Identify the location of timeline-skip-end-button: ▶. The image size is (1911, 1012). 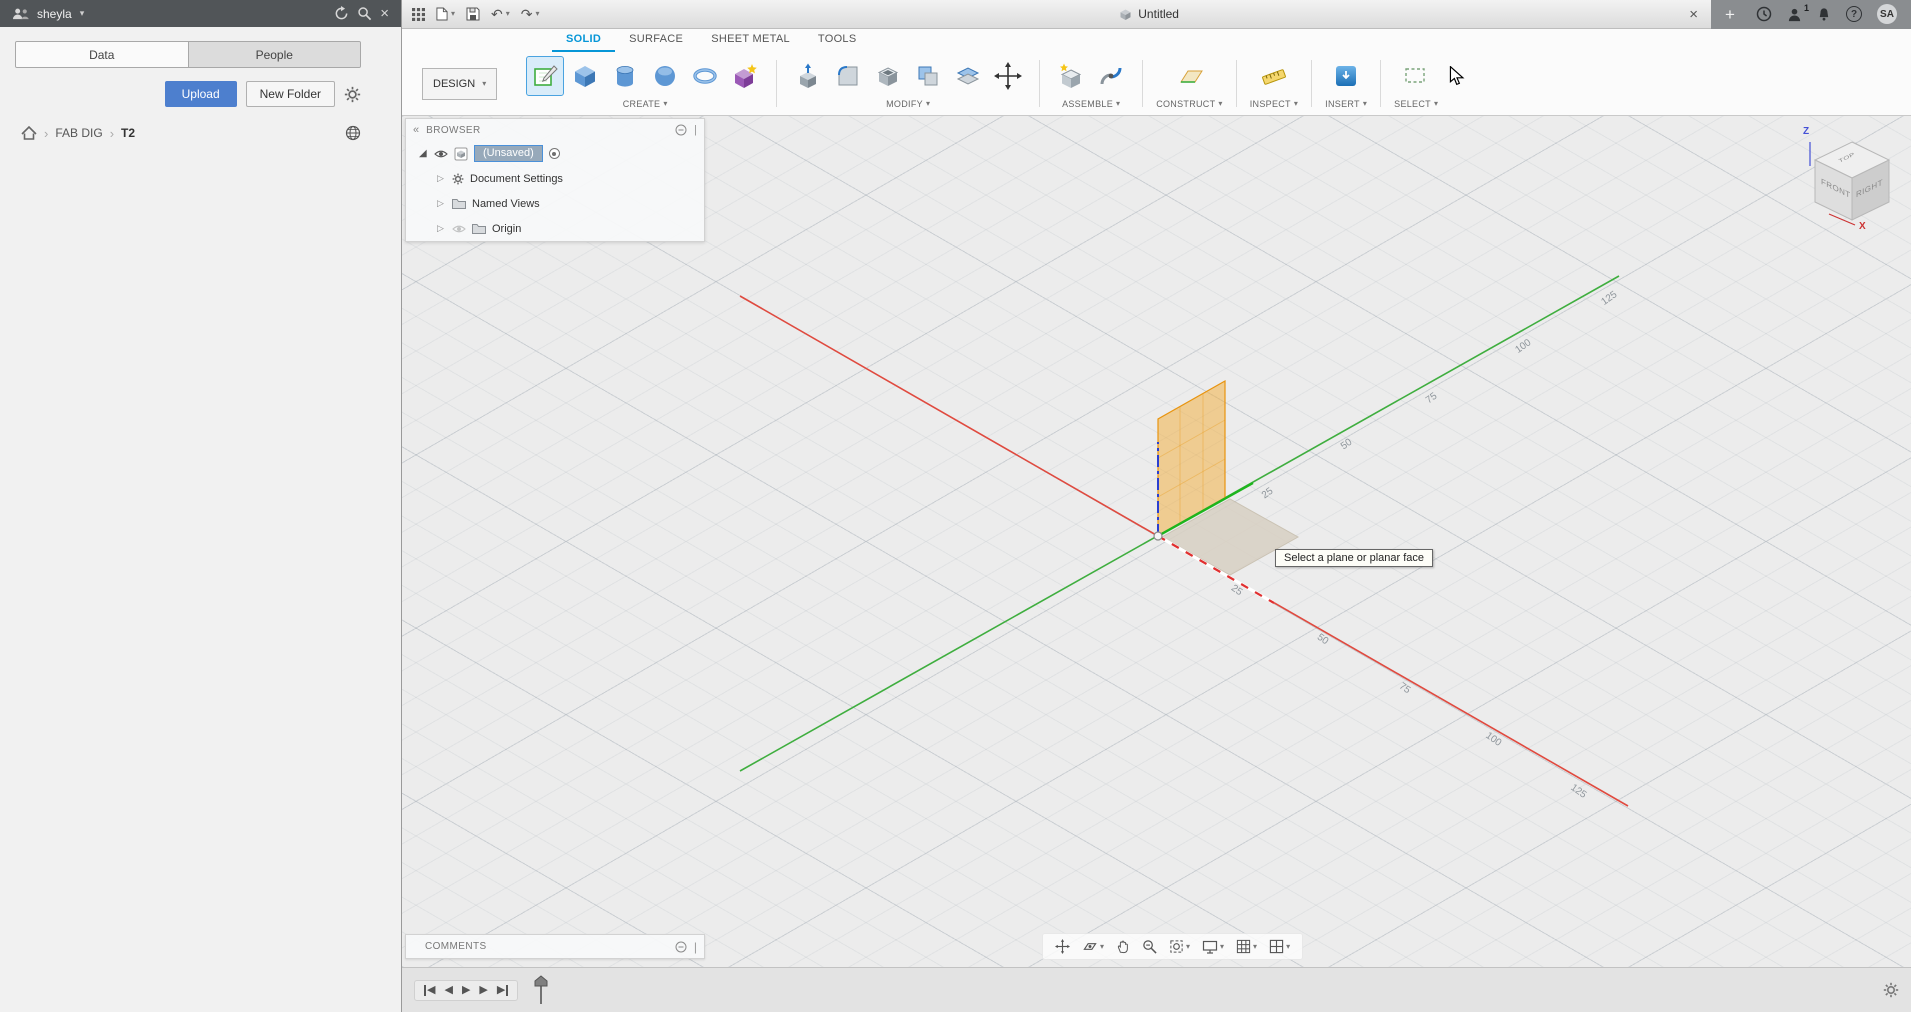
(503, 990).